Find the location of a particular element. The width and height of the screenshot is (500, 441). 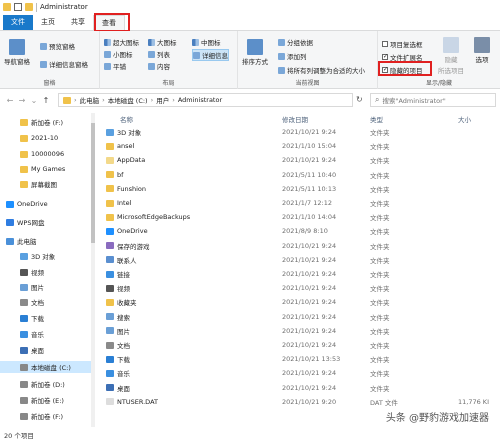

add-column-icon is located at coordinates (281, 56).